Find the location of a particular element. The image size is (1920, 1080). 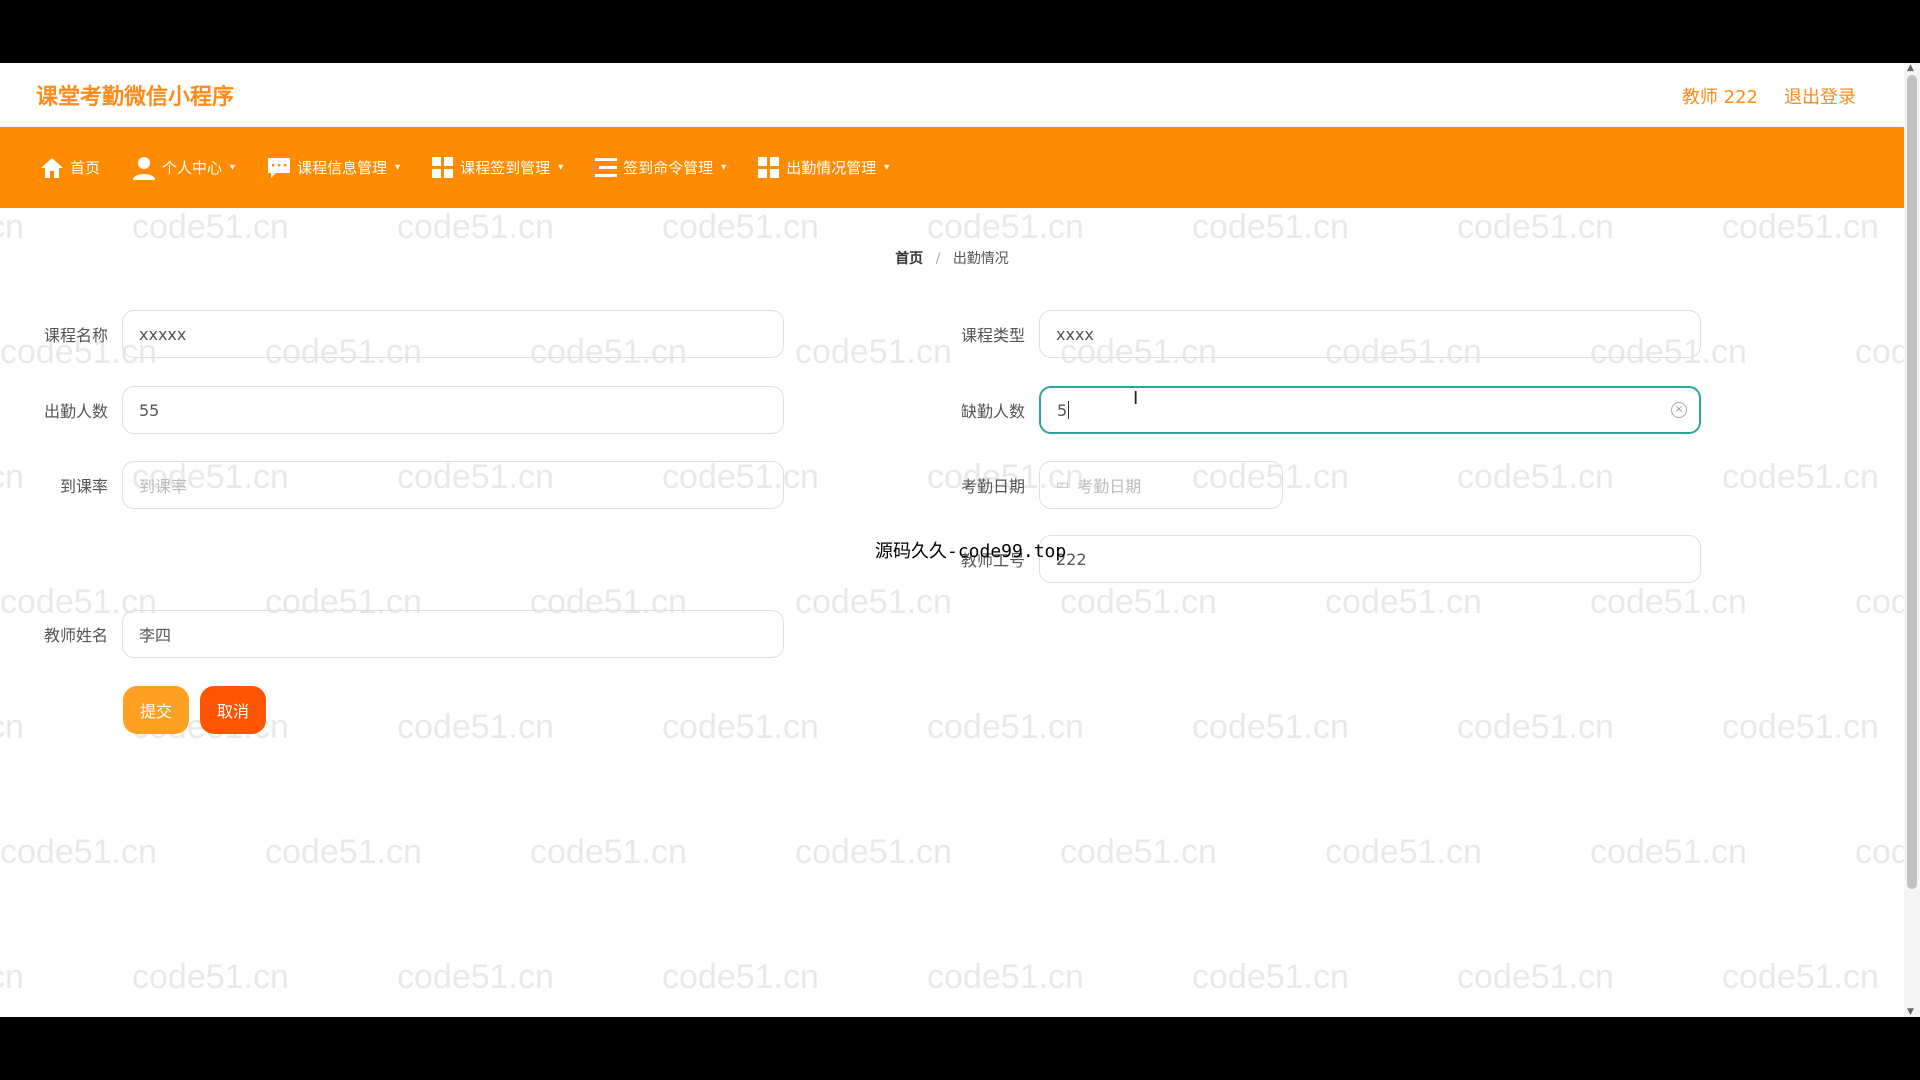

attendance-count-input: 55 is located at coordinates (453, 410).